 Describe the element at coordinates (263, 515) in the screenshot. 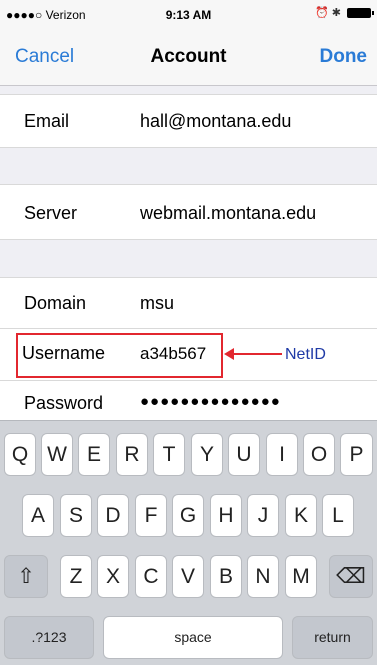

I see `key-j: J` at that location.